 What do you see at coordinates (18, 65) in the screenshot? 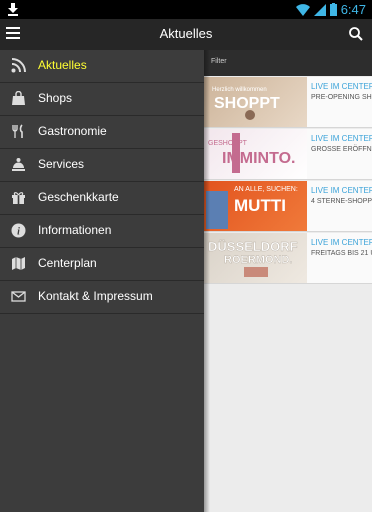
I see `rss-icon` at bounding box center [18, 65].